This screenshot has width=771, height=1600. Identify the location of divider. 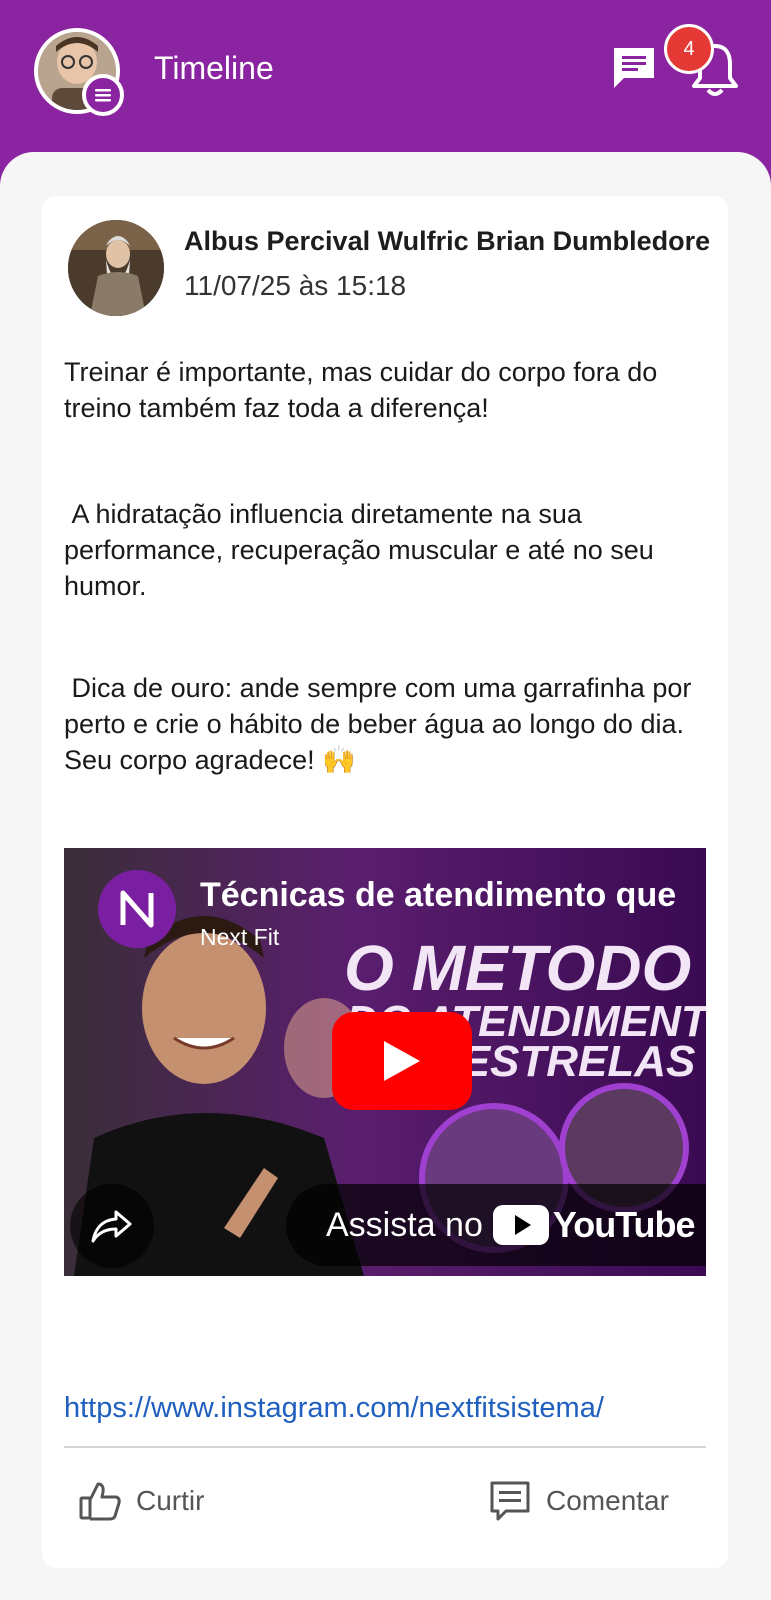
(385, 1447).